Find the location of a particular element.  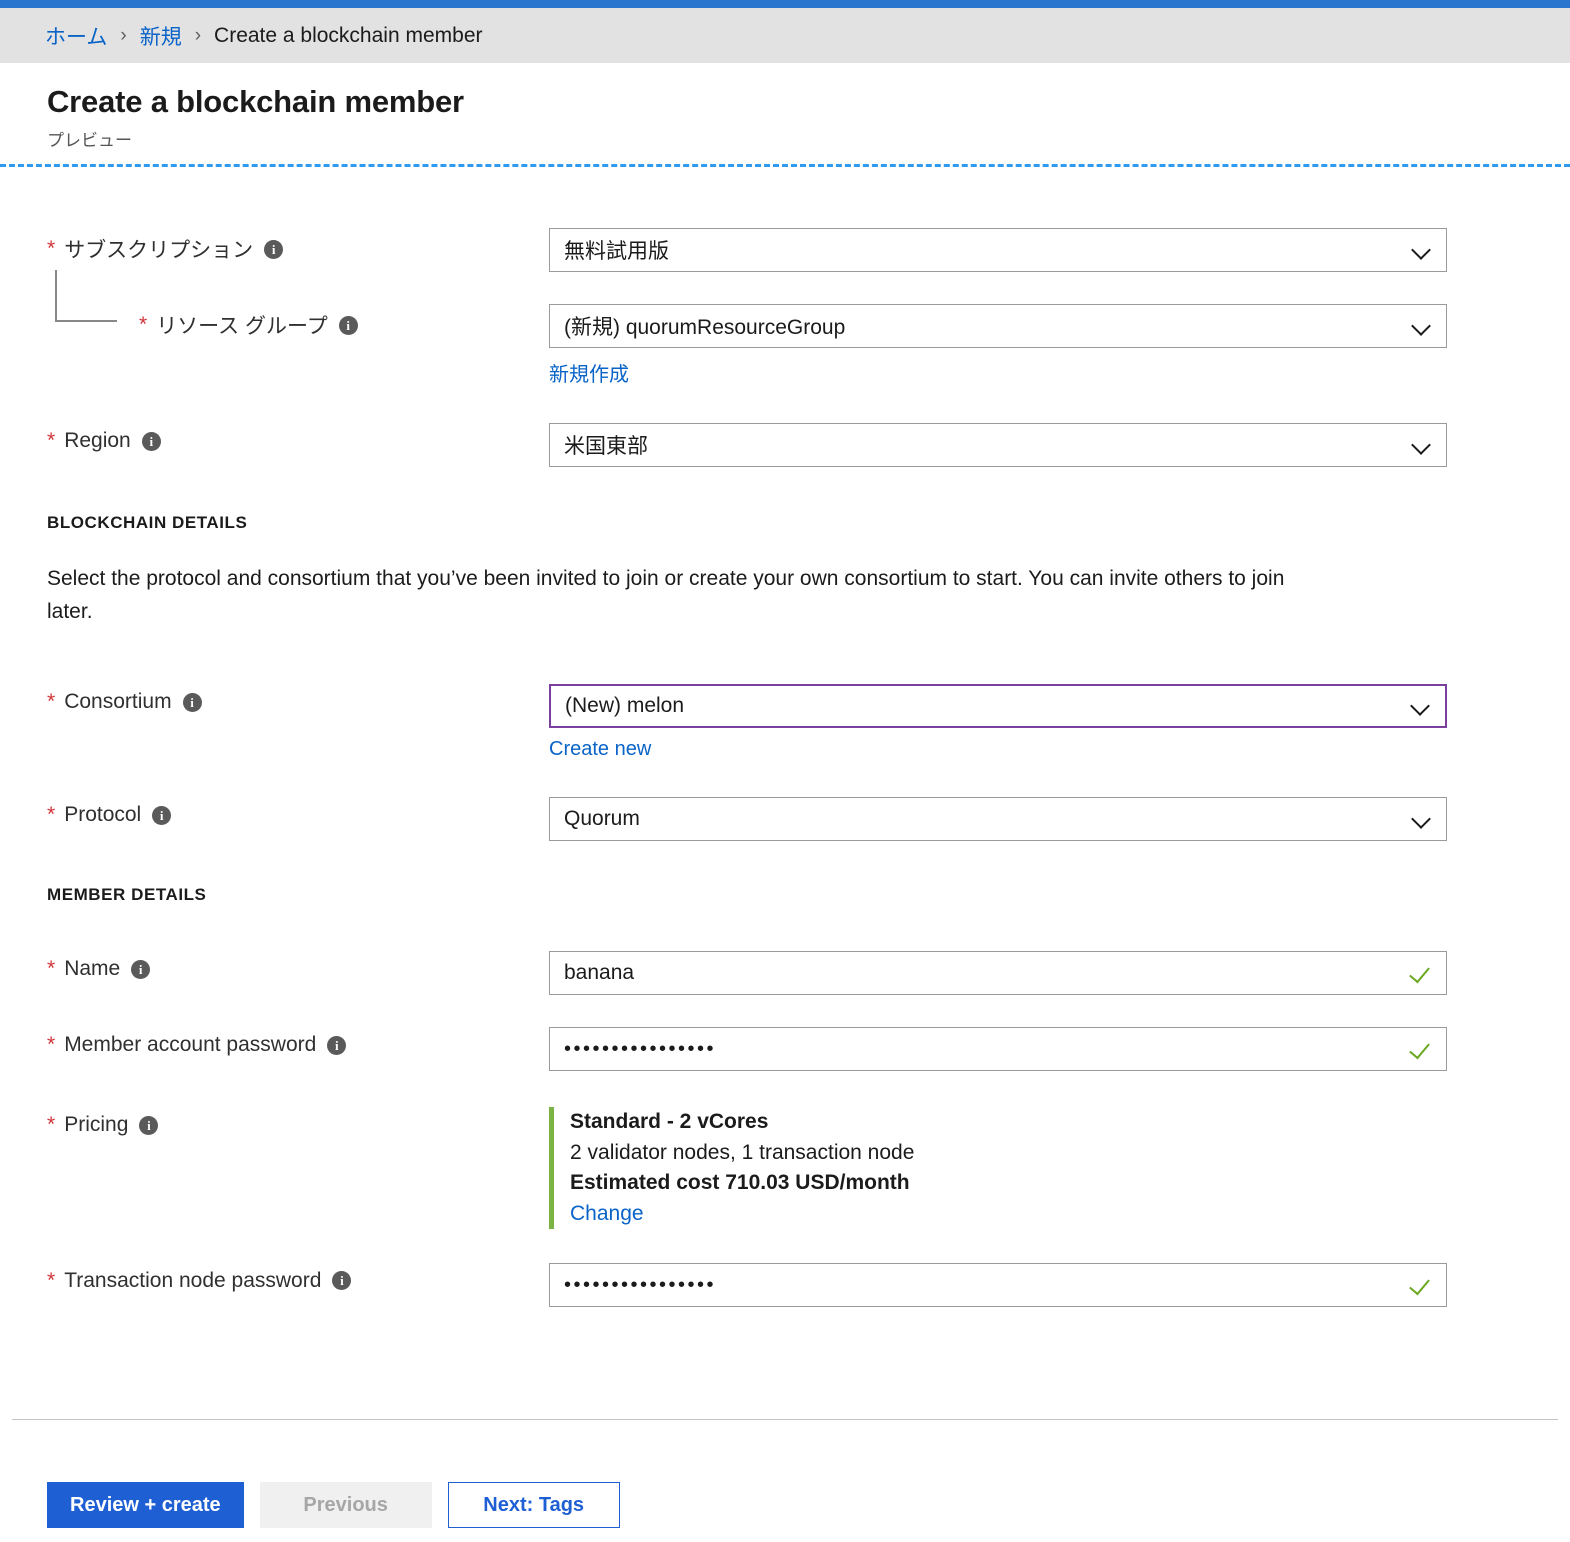

subscription-value: 無料試用版 is located at coordinates (616, 252).